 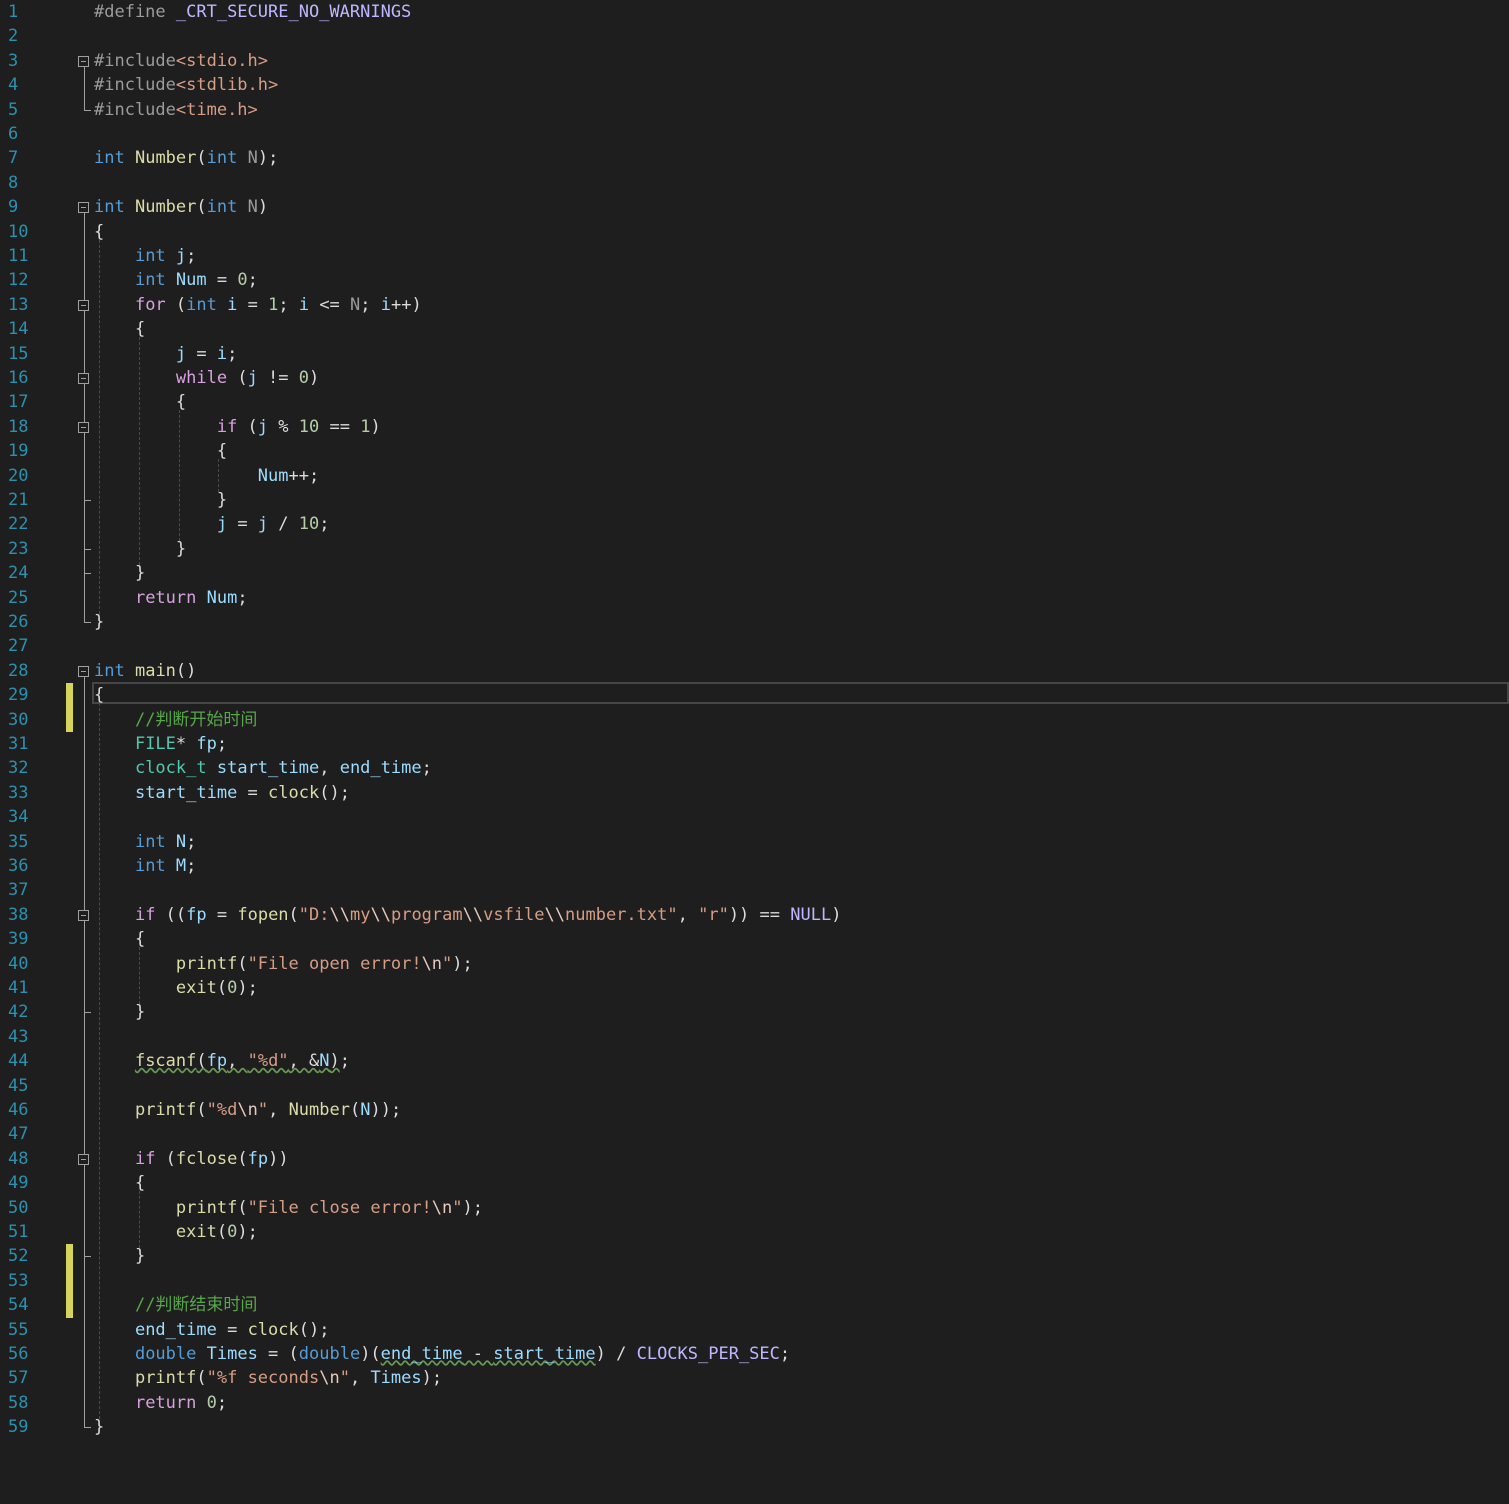 What do you see at coordinates (13, 85) in the screenshot?
I see `line-number: 4` at bounding box center [13, 85].